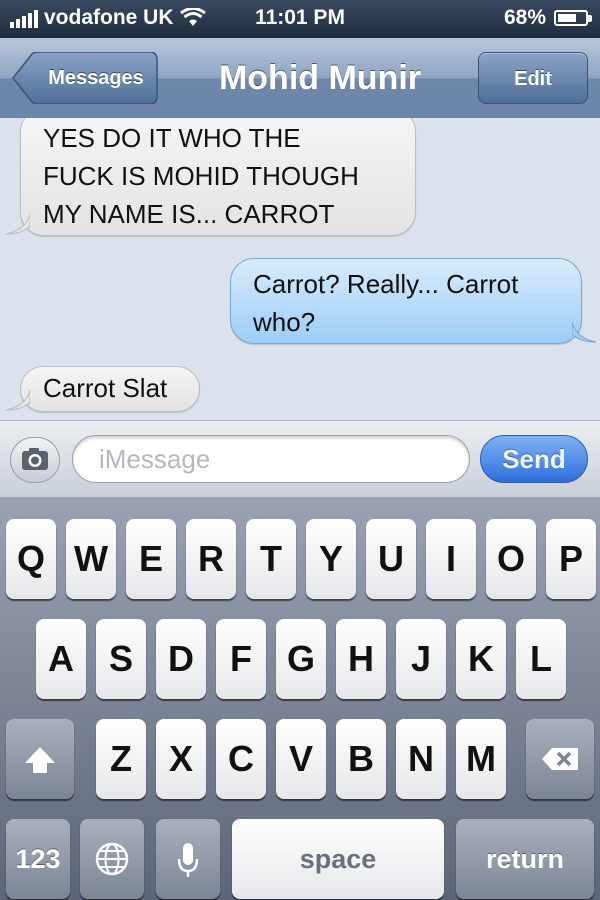 This screenshot has height=900, width=600. I want to click on space-key: space, so click(338, 859).